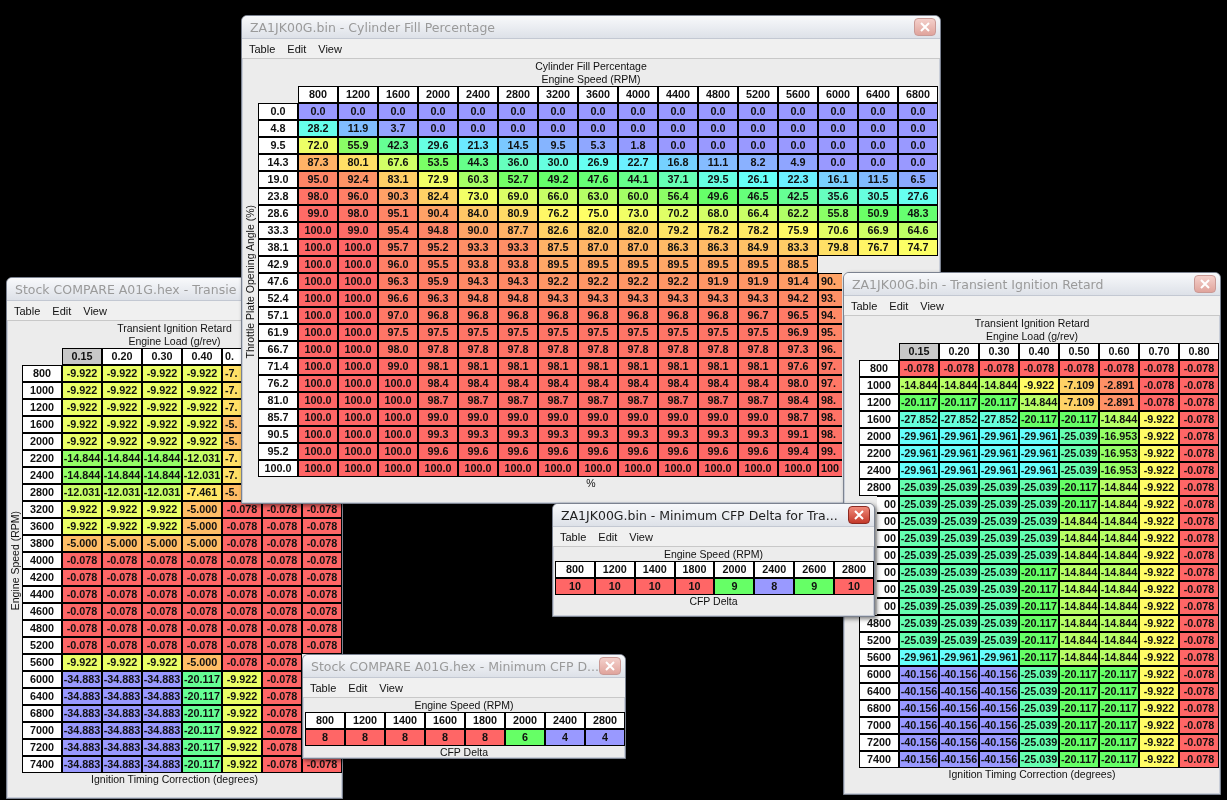  What do you see at coordinates (718, 213) in the screenshot?
I see `table-cell: 68.0` at bounding box center [718, 213].